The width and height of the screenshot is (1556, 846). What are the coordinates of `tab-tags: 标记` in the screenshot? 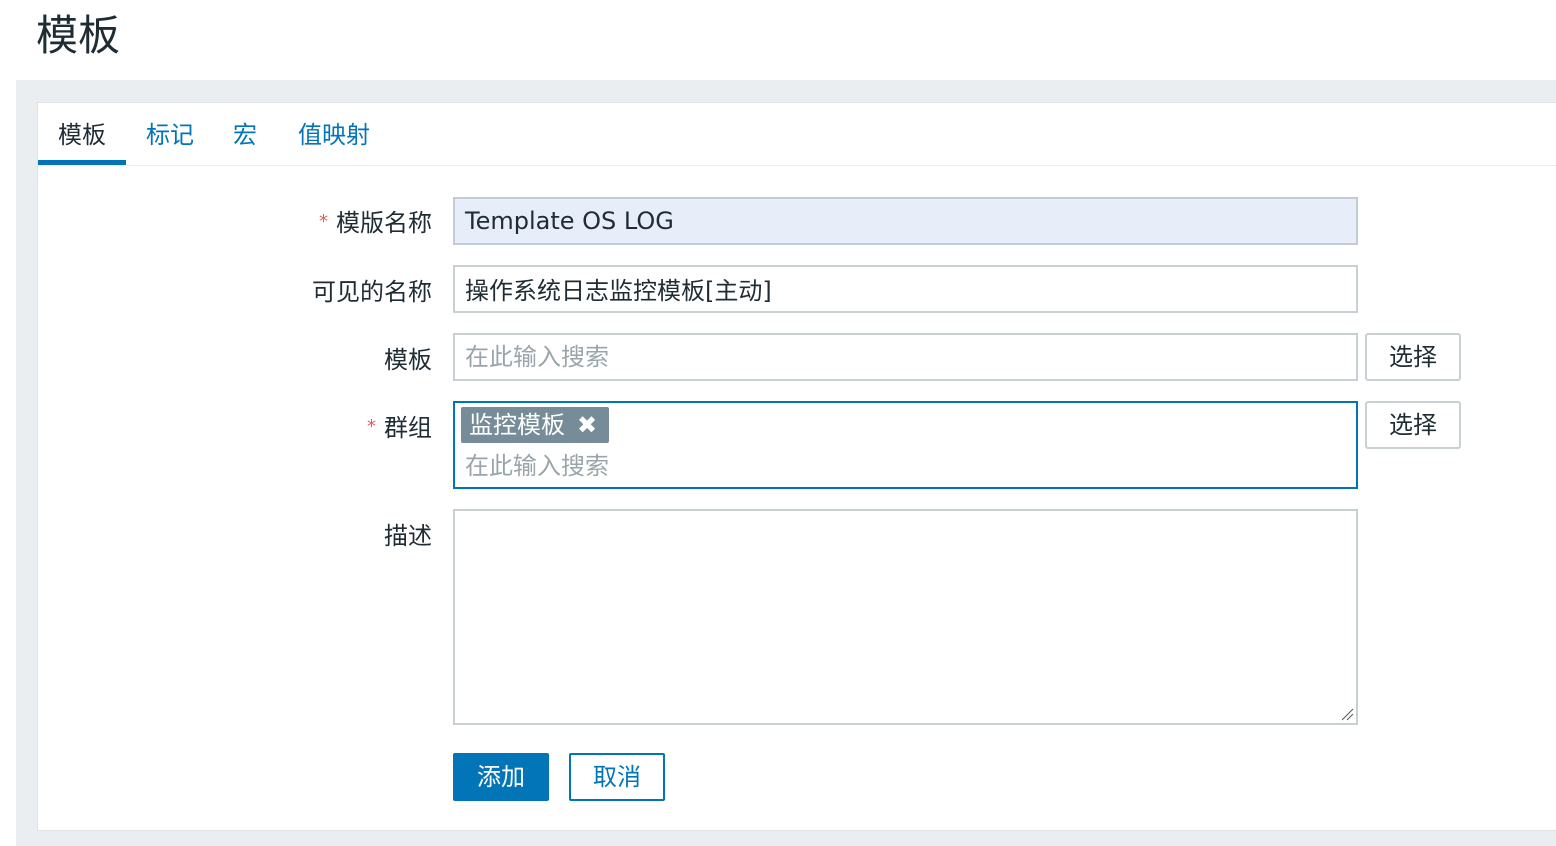 It's located at (170, 137).